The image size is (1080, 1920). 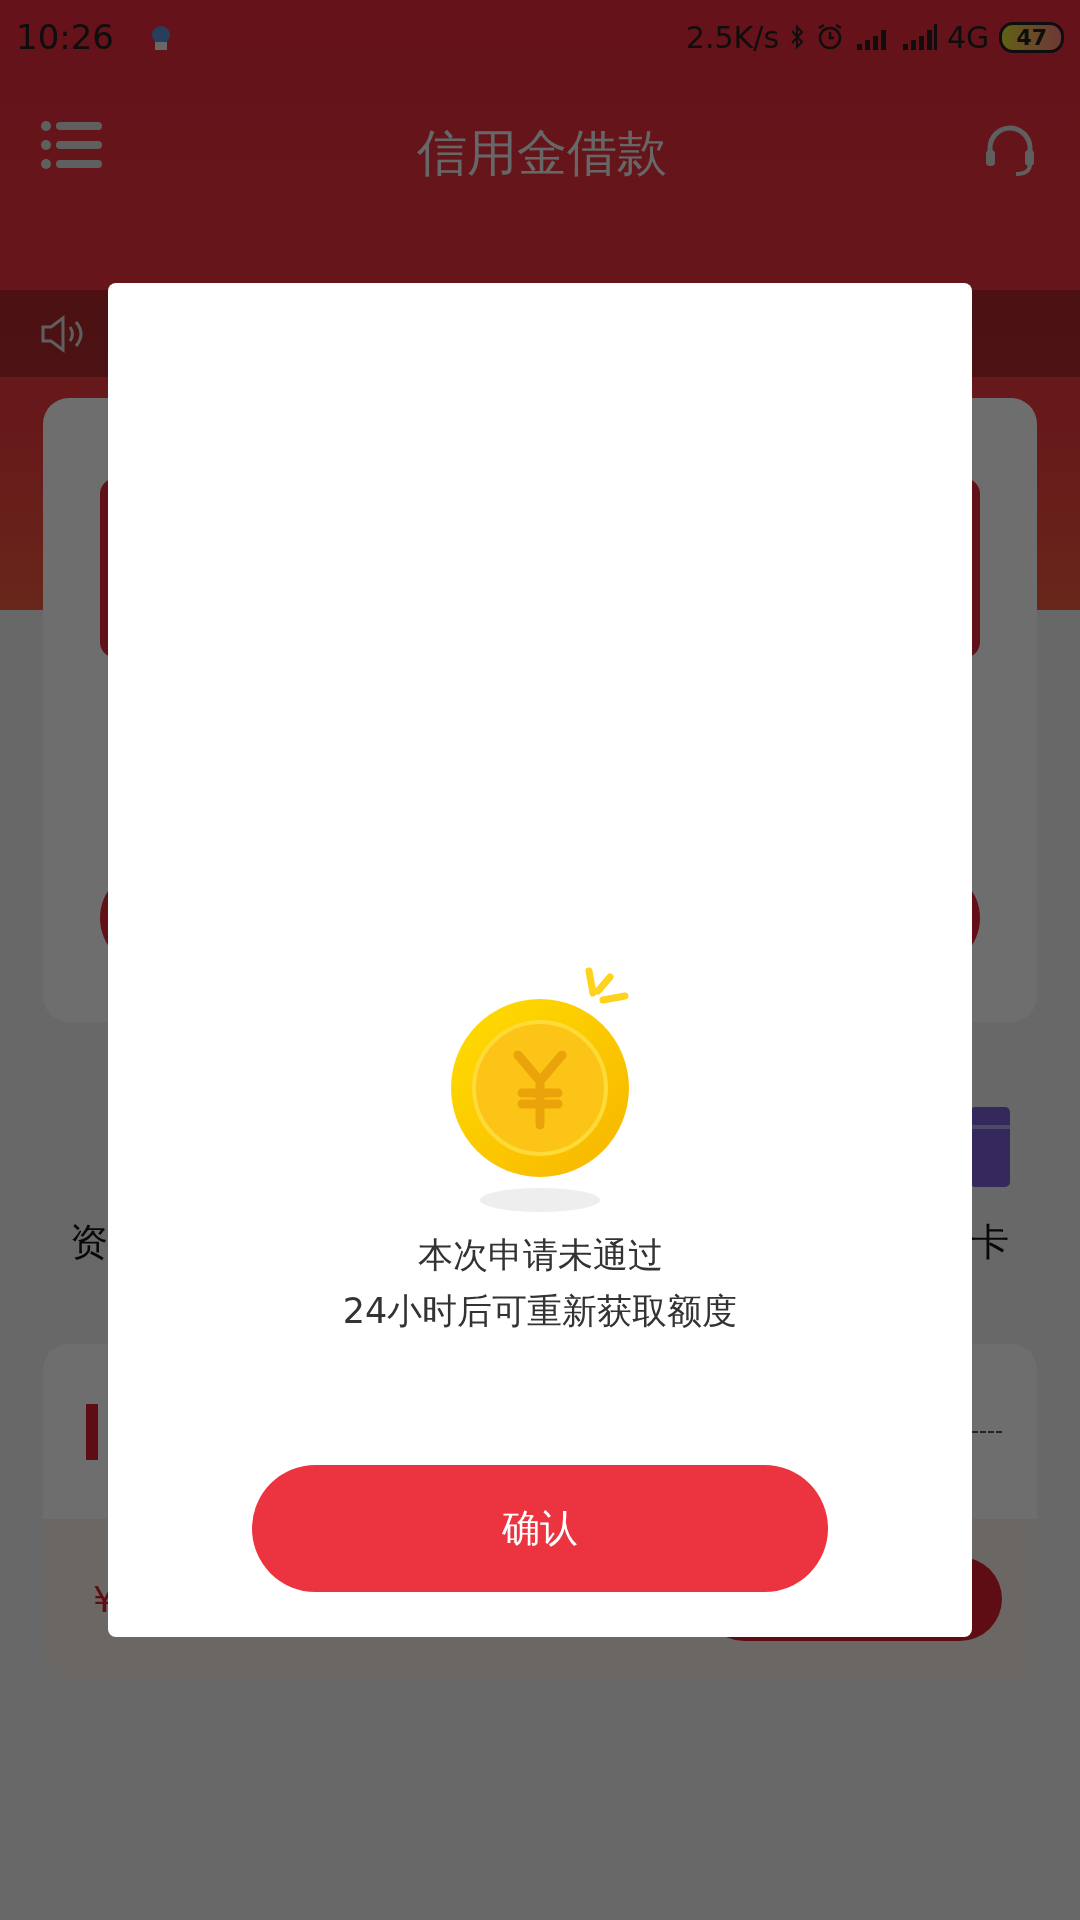 I want to click on battery-indicator: 47, so click(x=1031, y=37).